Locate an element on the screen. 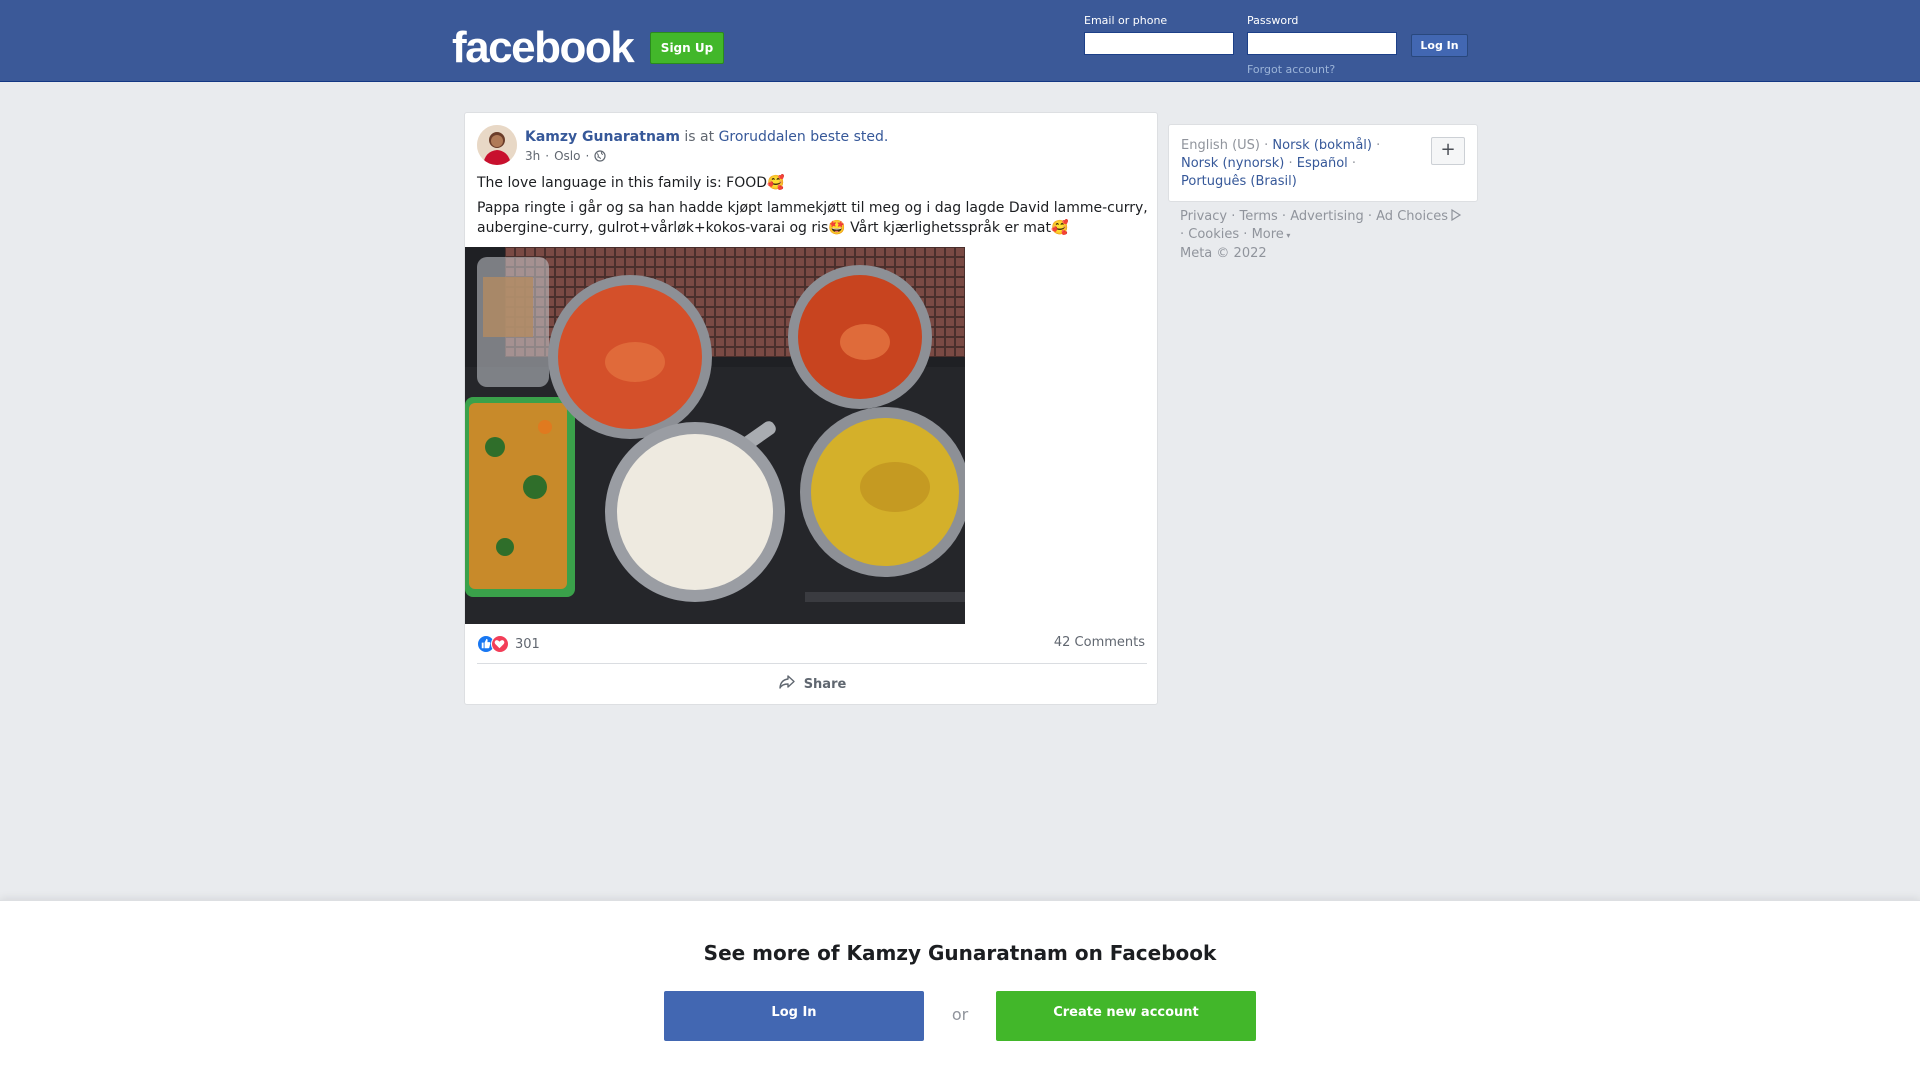 The height and width of the screenshot is (1080, 1920). password-field-group: Password is located at coordinates (1322, 34).